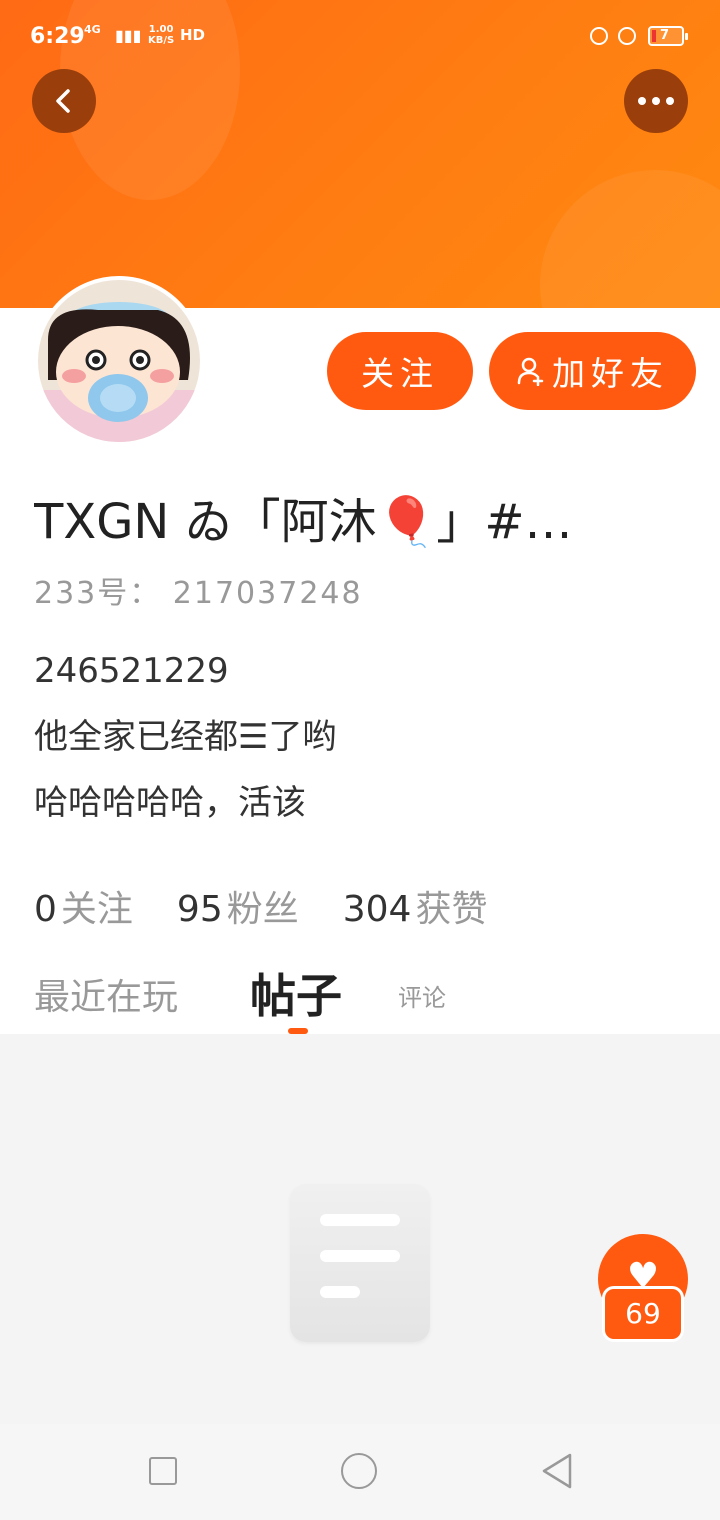 This screenshot has height=1520, width=720. I want to click on signal-icon: ▮▮▮, so click(128, 35).